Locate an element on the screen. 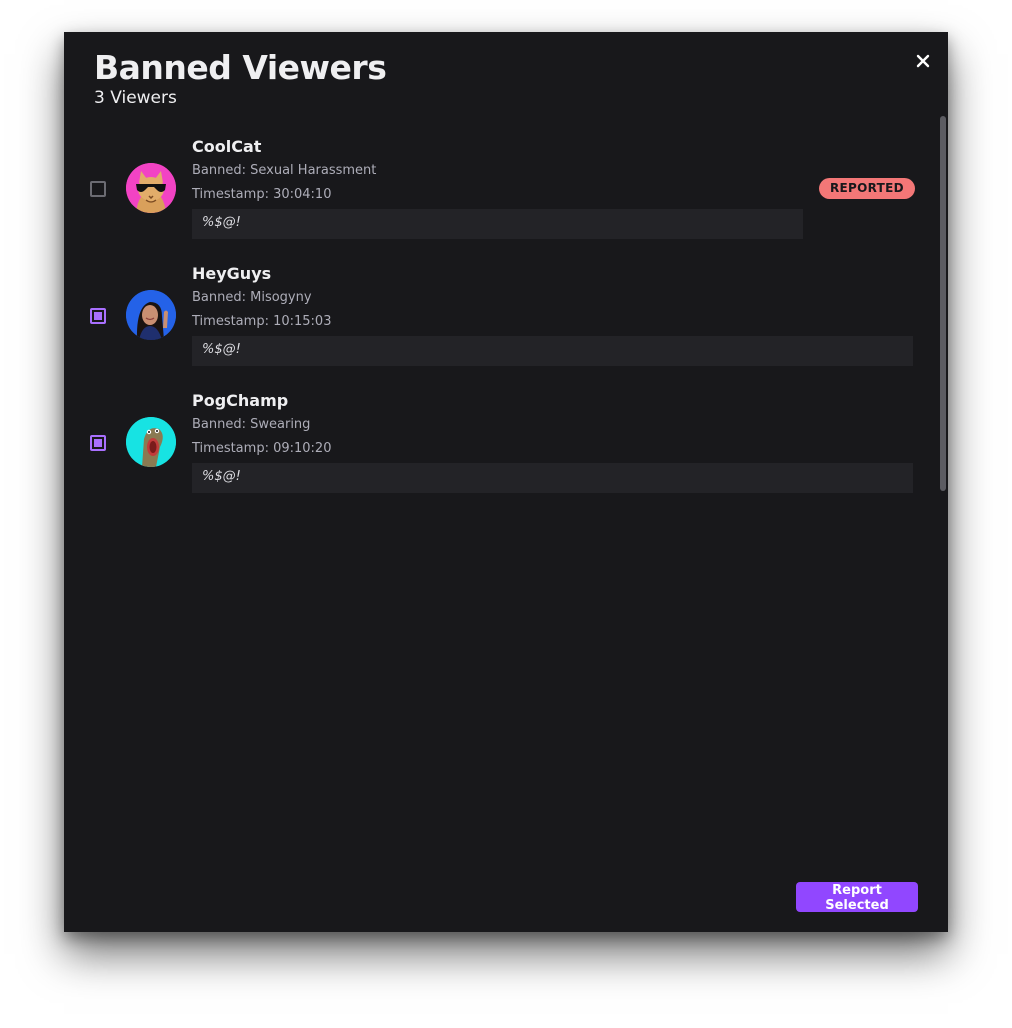 The width and height of the screenshot is (1012, 1028). close-icon is located at coordinates (923, 61).